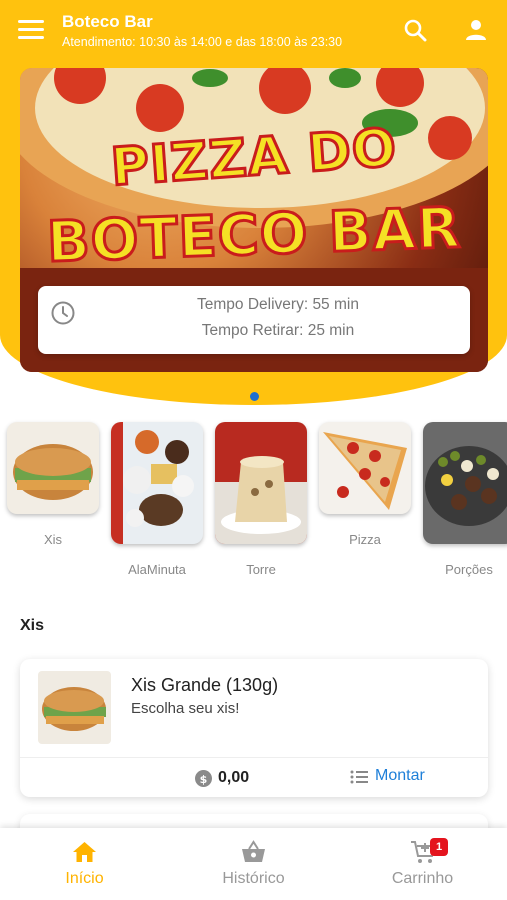 Image resolution: width=507 pixels, height=900 pixels. Describe the element at coordinates (359, 777) in the screenshot. I see `list-icon` at that location.